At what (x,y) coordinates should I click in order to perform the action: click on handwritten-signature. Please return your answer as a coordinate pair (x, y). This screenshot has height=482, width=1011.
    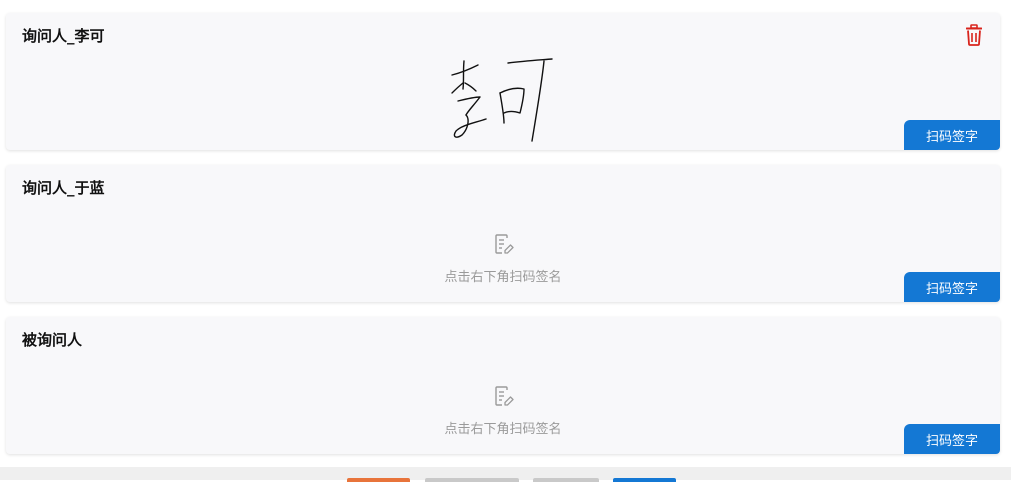
    Looking at the image, I should click on (502, 100).